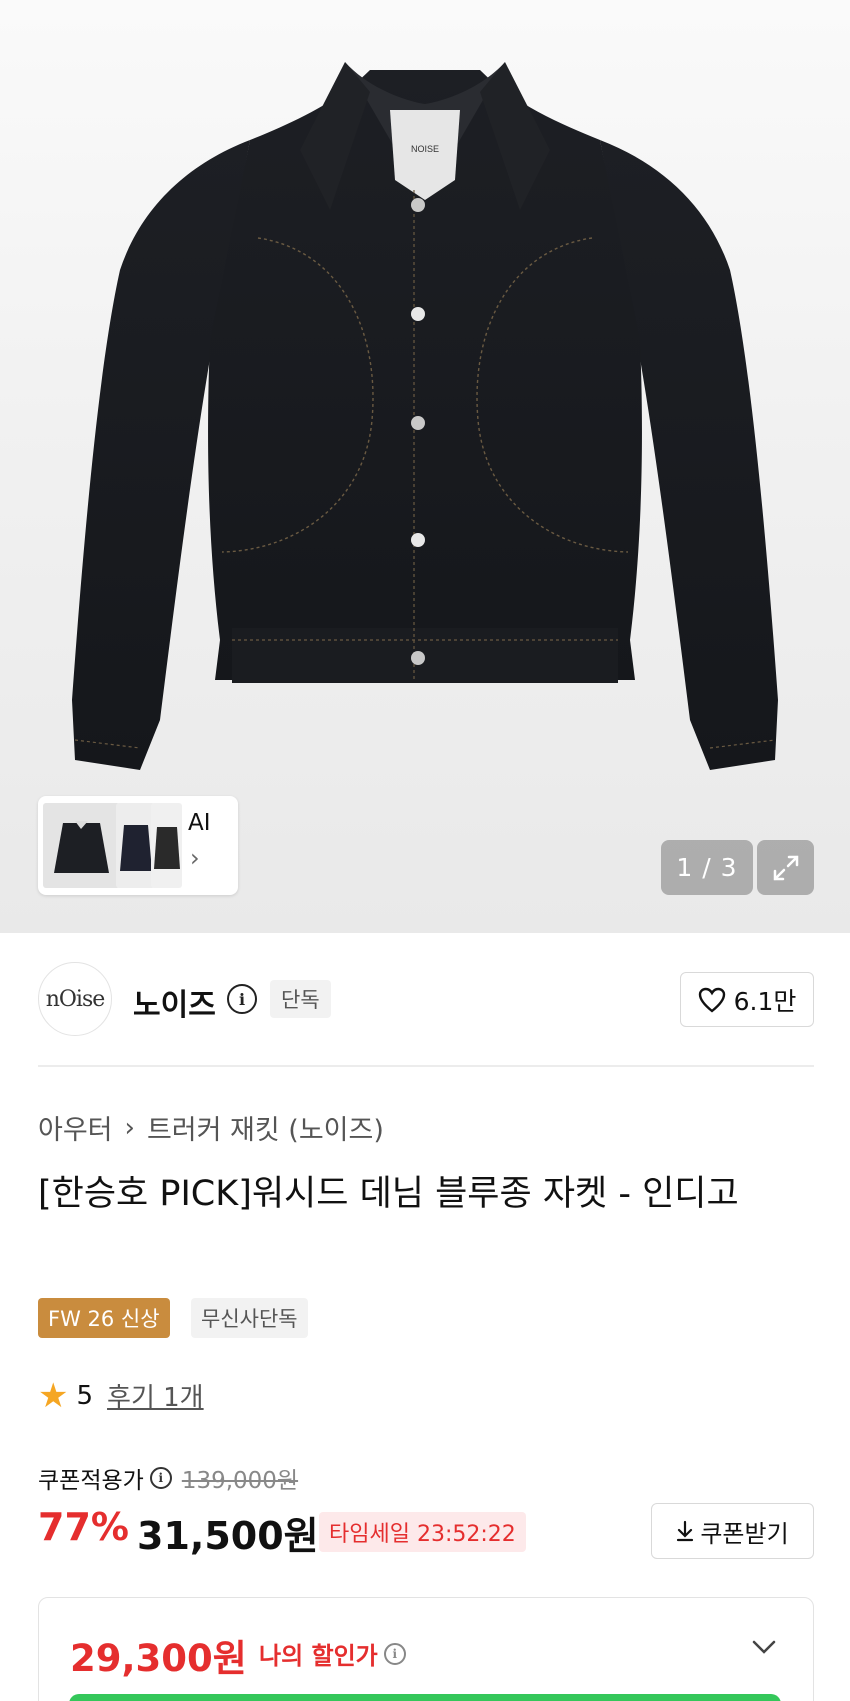 This screenshot has height=1701, width=850. Describe the element at coordinates (199, 823) in the screenshot. I see `ai-label: AI` at that location.